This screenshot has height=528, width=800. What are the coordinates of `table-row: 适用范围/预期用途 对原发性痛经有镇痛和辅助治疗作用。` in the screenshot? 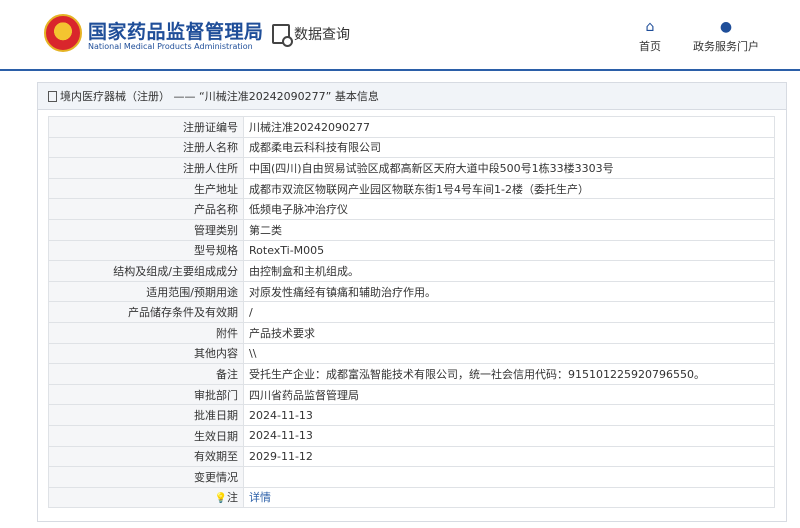 It's located at (411, 291).